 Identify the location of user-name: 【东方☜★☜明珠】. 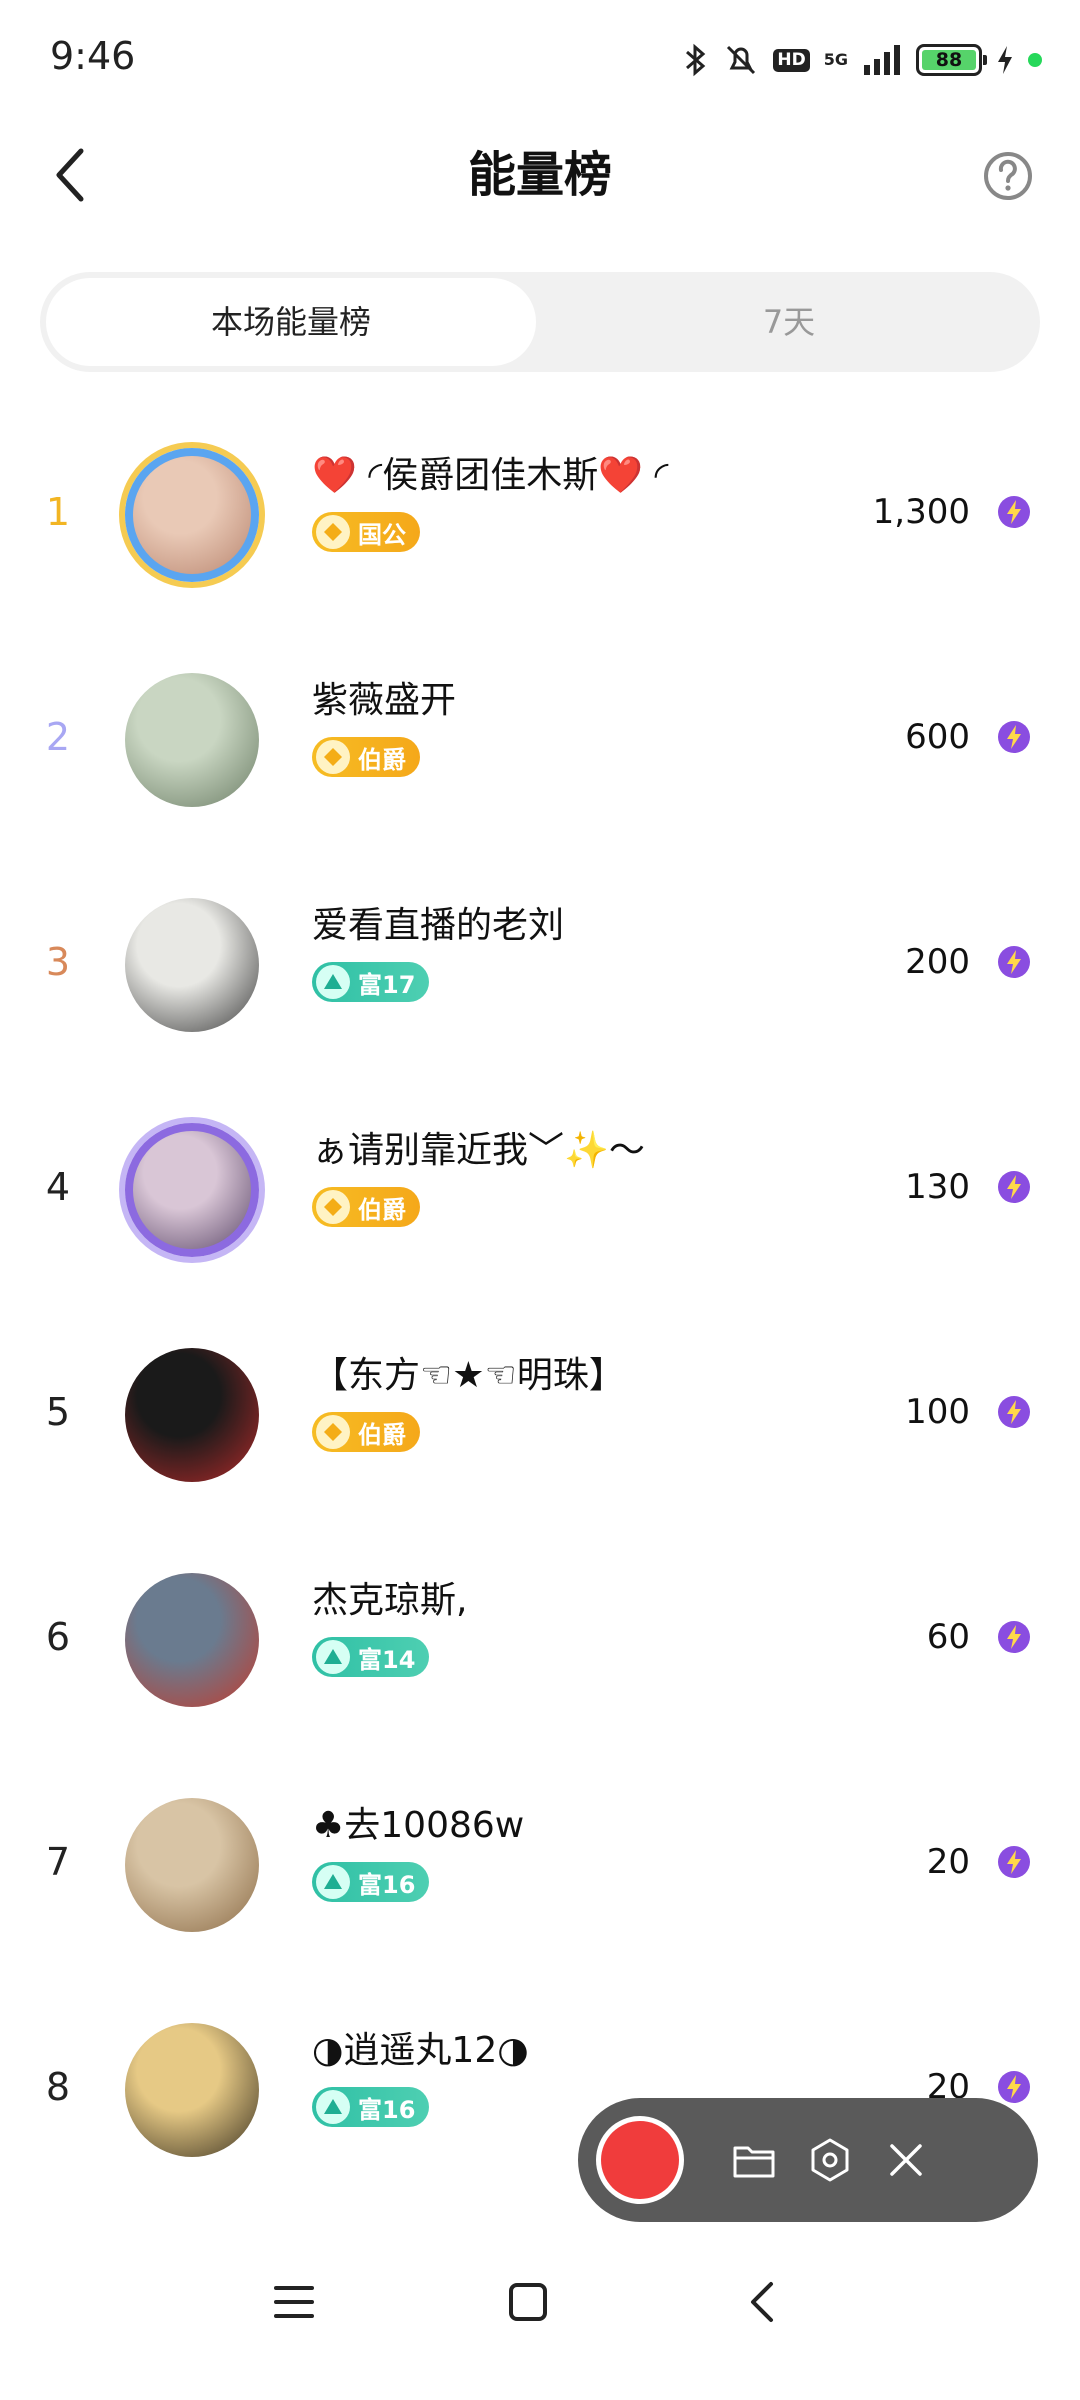
(468, 1375).